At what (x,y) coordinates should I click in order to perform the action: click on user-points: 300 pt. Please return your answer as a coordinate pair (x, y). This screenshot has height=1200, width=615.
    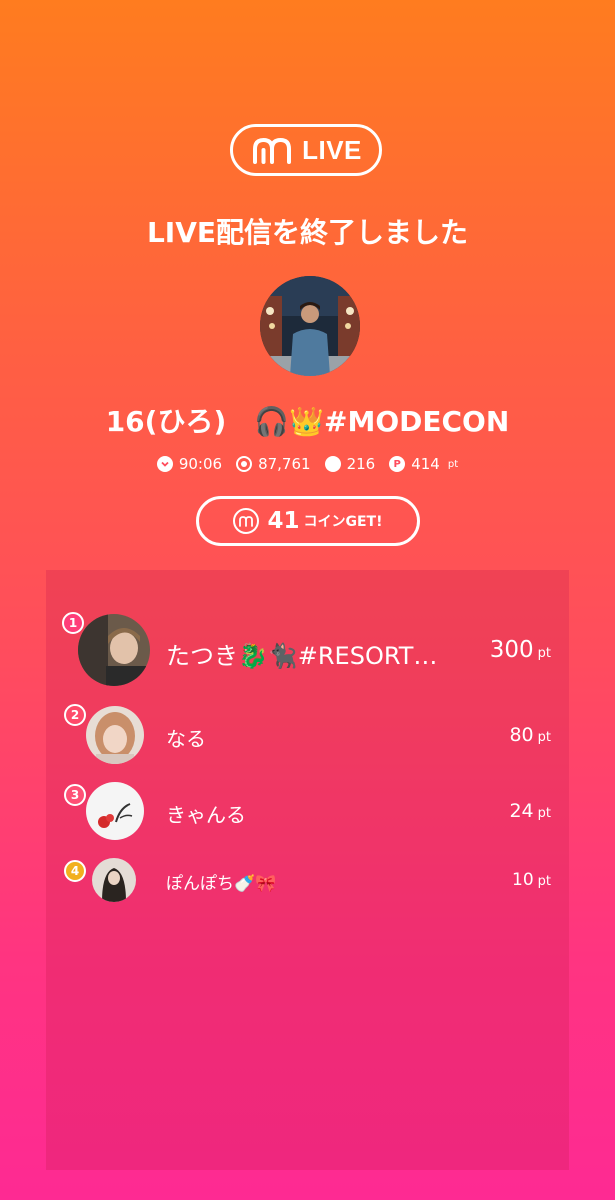
    Looking at the image, I should click on (520, 650).